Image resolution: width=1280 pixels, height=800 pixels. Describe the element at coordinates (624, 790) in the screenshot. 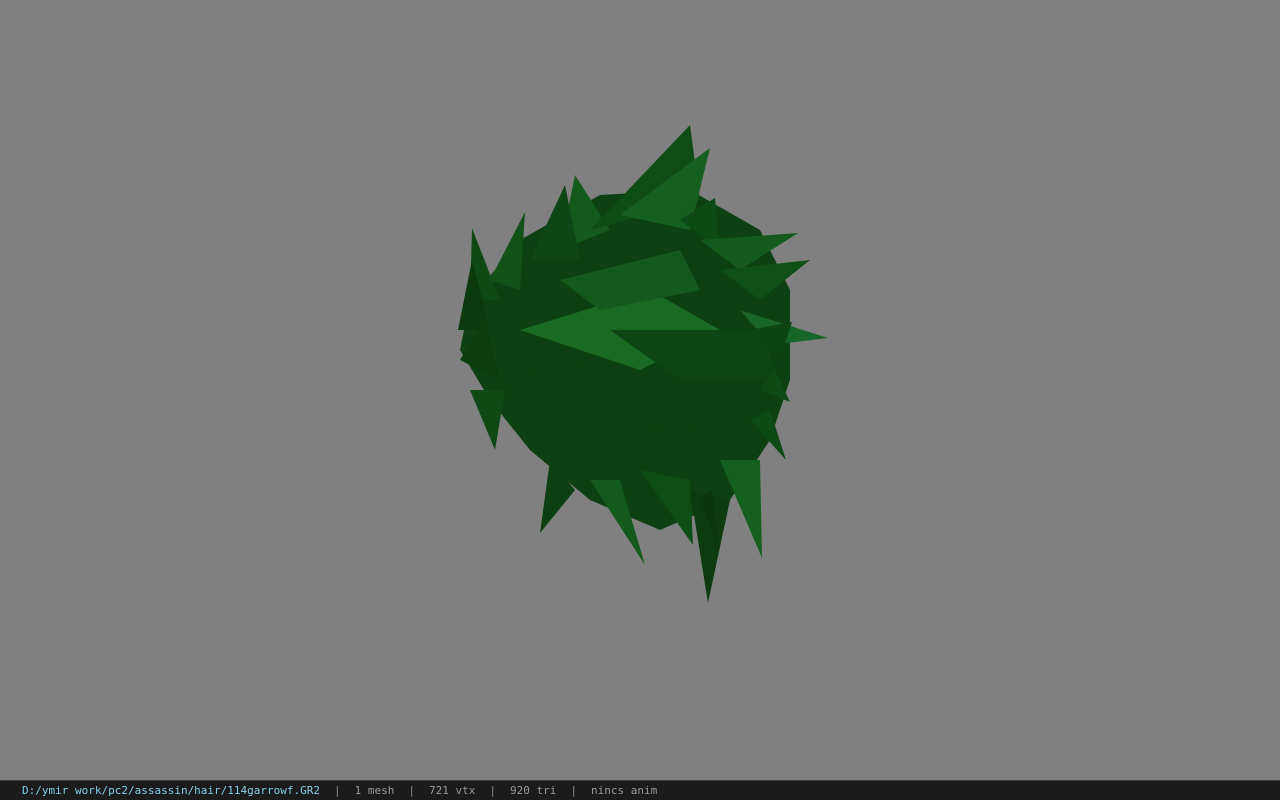

I see `animation-status: nincs anim` at that location.